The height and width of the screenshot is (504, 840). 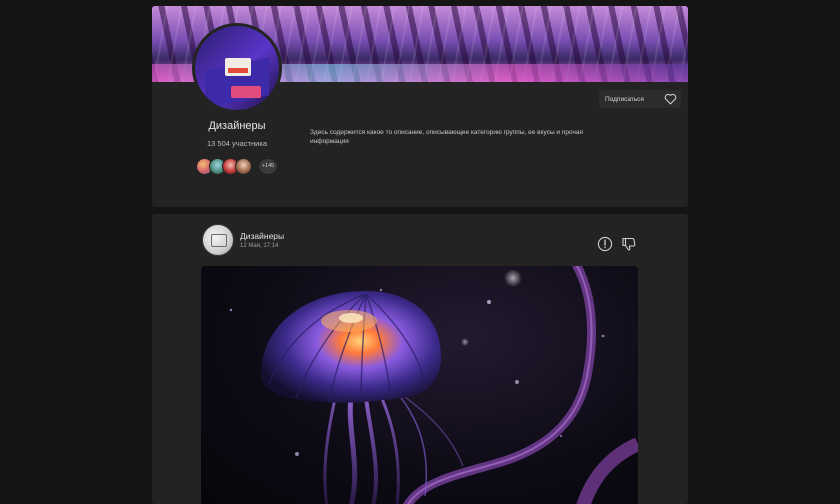 What do you see at coordinates (237, 68) in the screenshot?
I see `group-avatar` at bounding box center [237, 68].